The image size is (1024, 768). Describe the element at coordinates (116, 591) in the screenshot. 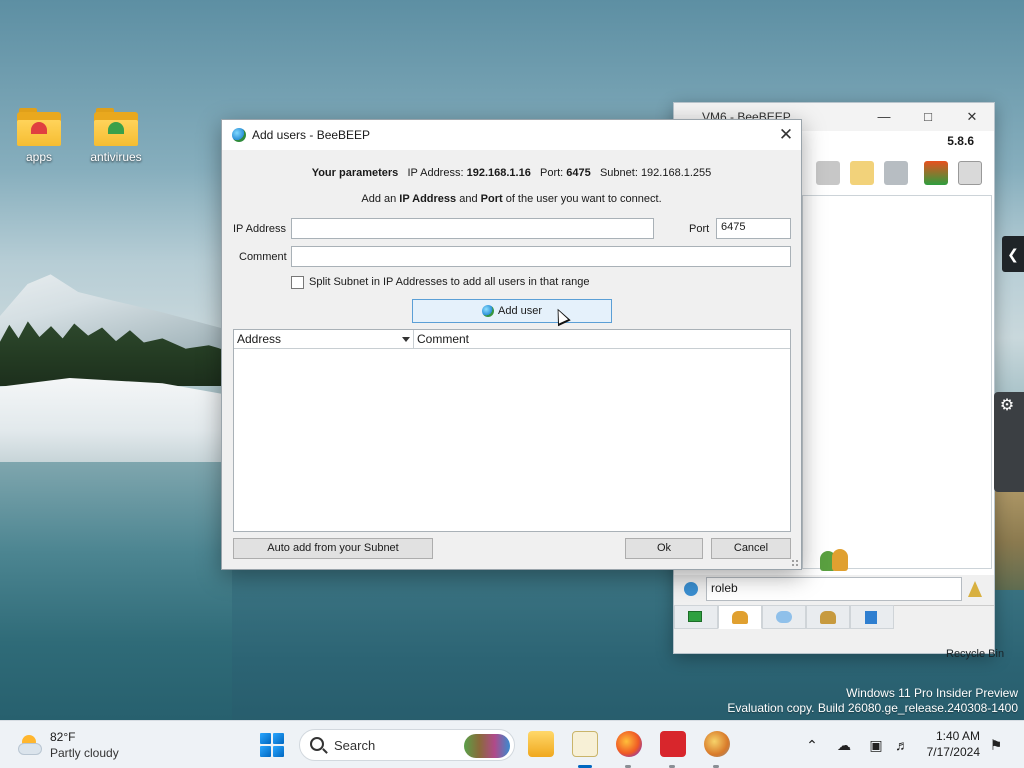

I see `lake-scenery` at that location.